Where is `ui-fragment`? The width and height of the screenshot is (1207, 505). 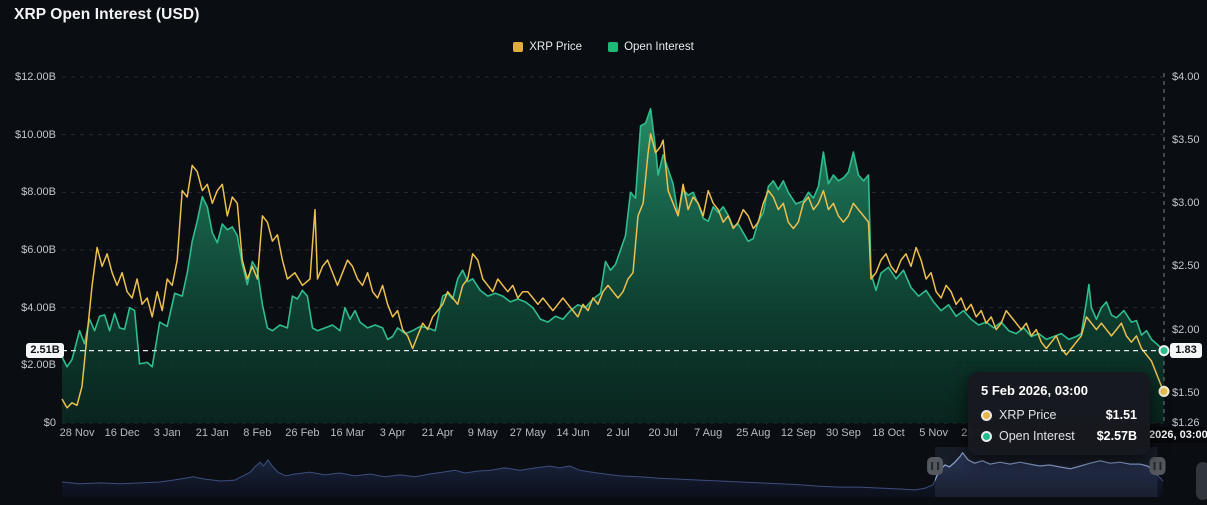
ui-fragment is located at coordinates (1201, 481).